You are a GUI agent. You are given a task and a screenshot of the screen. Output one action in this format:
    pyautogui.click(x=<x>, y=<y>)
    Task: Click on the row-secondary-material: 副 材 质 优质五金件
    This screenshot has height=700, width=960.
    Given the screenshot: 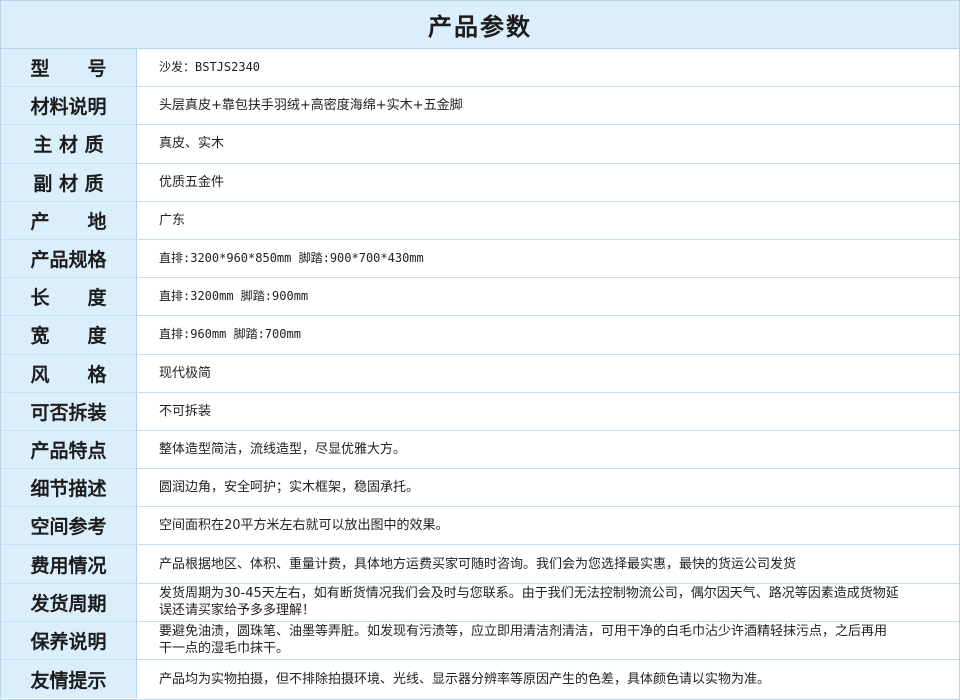 What is the action you would take?
    pyautogui.click(x=480, y=182)
    